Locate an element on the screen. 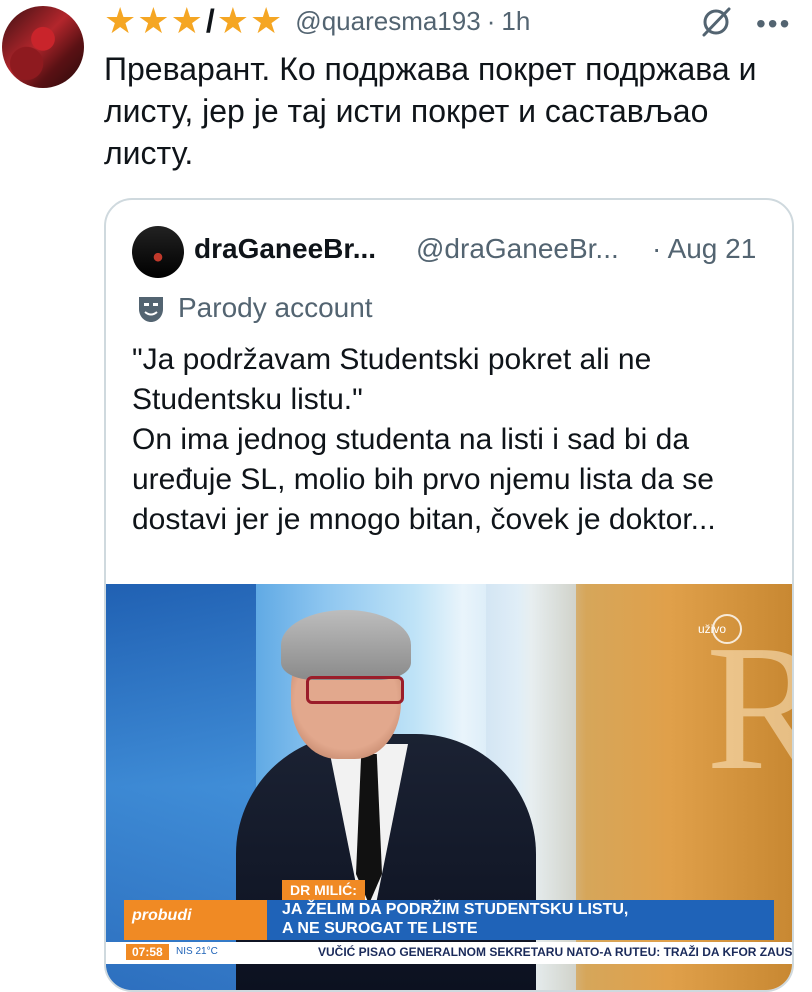 The width and height of the screenshot is (812, 992). speaker-hair is located at coordinates (346, 645).